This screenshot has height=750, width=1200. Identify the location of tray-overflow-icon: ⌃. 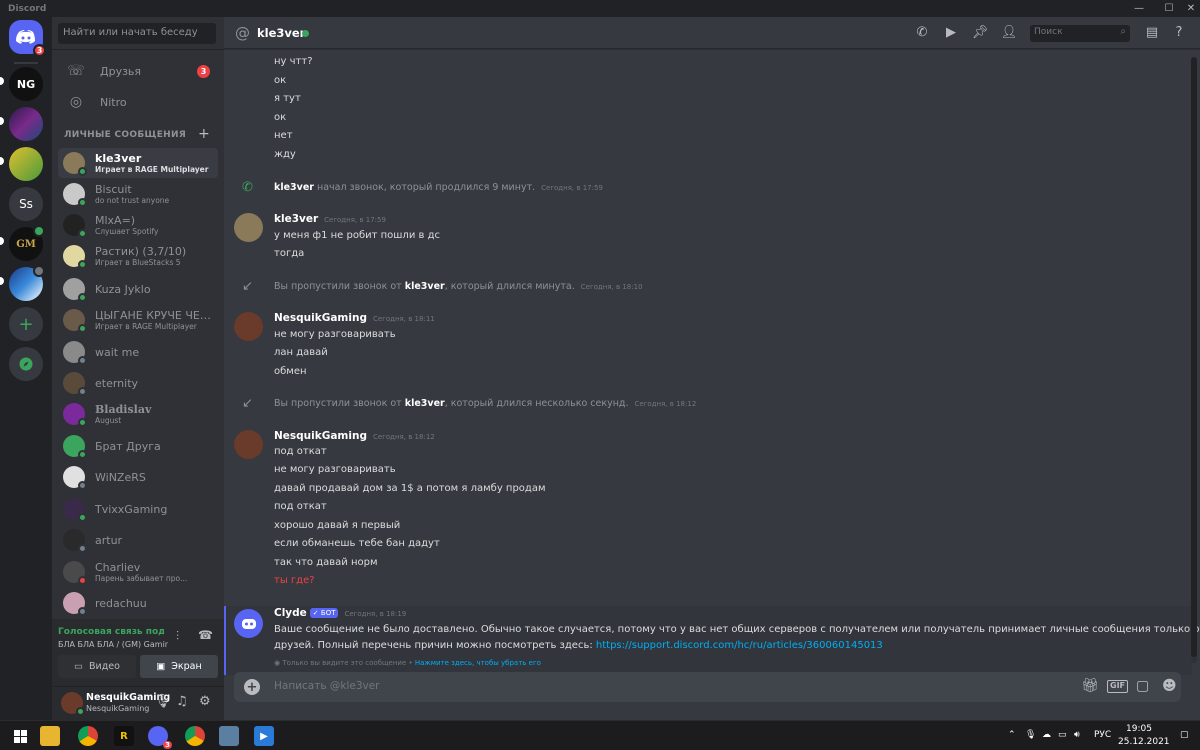
(1012, 735).